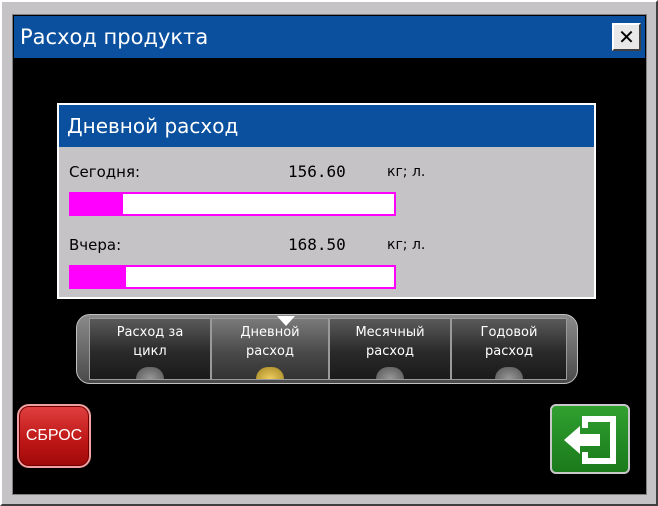 Image resolution: width=658 pixels, height=506 pixels. I want to click on tab-yearly: Годовой расход, so click(509, 349).